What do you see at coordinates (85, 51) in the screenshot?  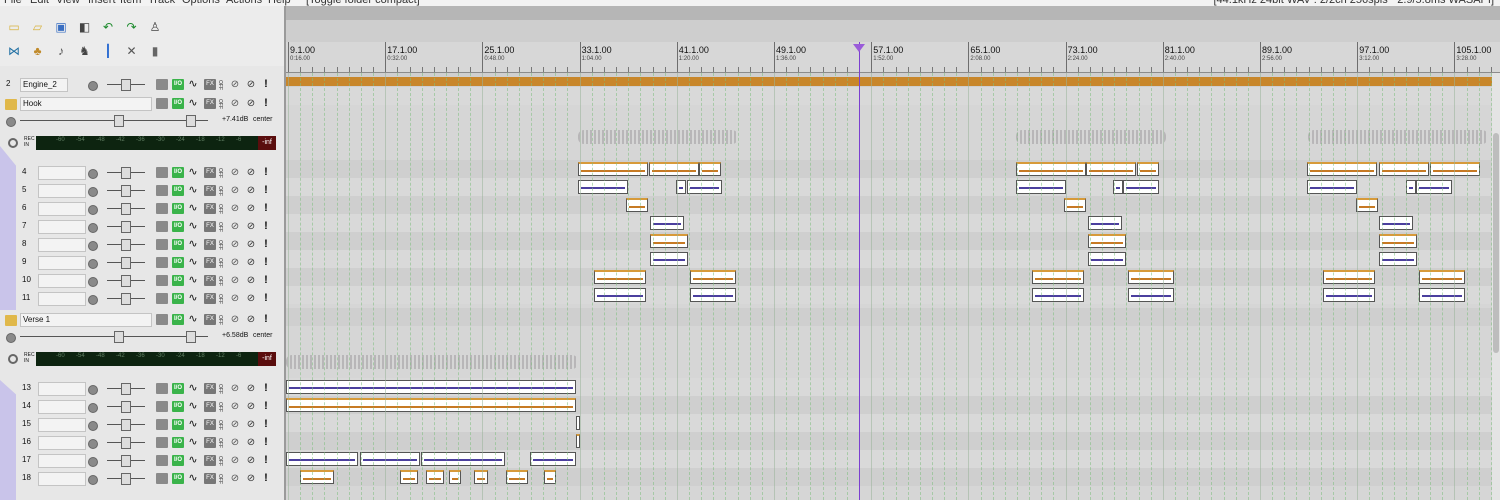 I see `envelope-lock-icon: ♞` at bounding box center [85, 51].